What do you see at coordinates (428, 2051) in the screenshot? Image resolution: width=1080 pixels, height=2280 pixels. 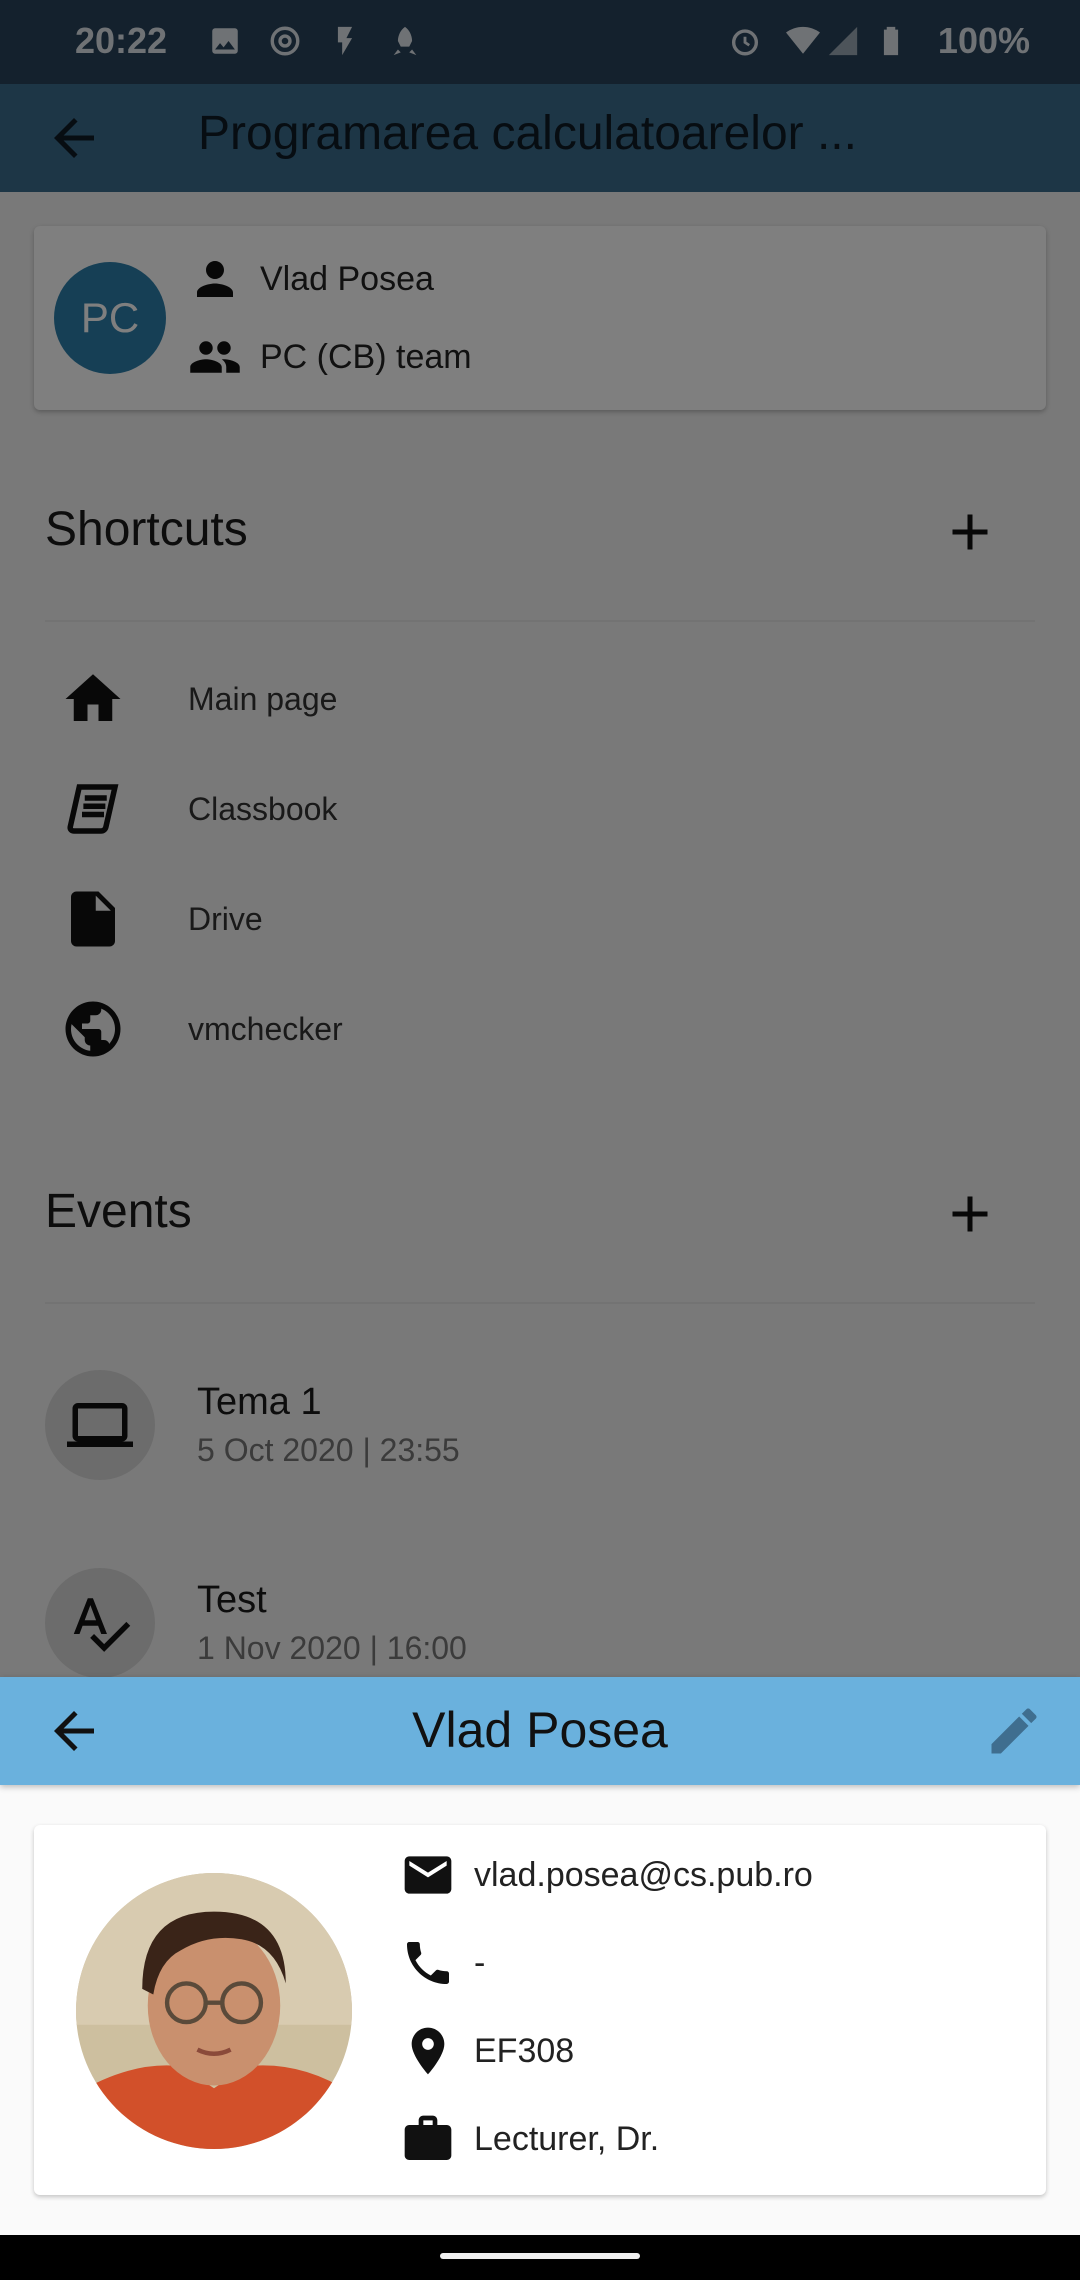 I see `location-pin-icon` at bounding box center [428, 2051].